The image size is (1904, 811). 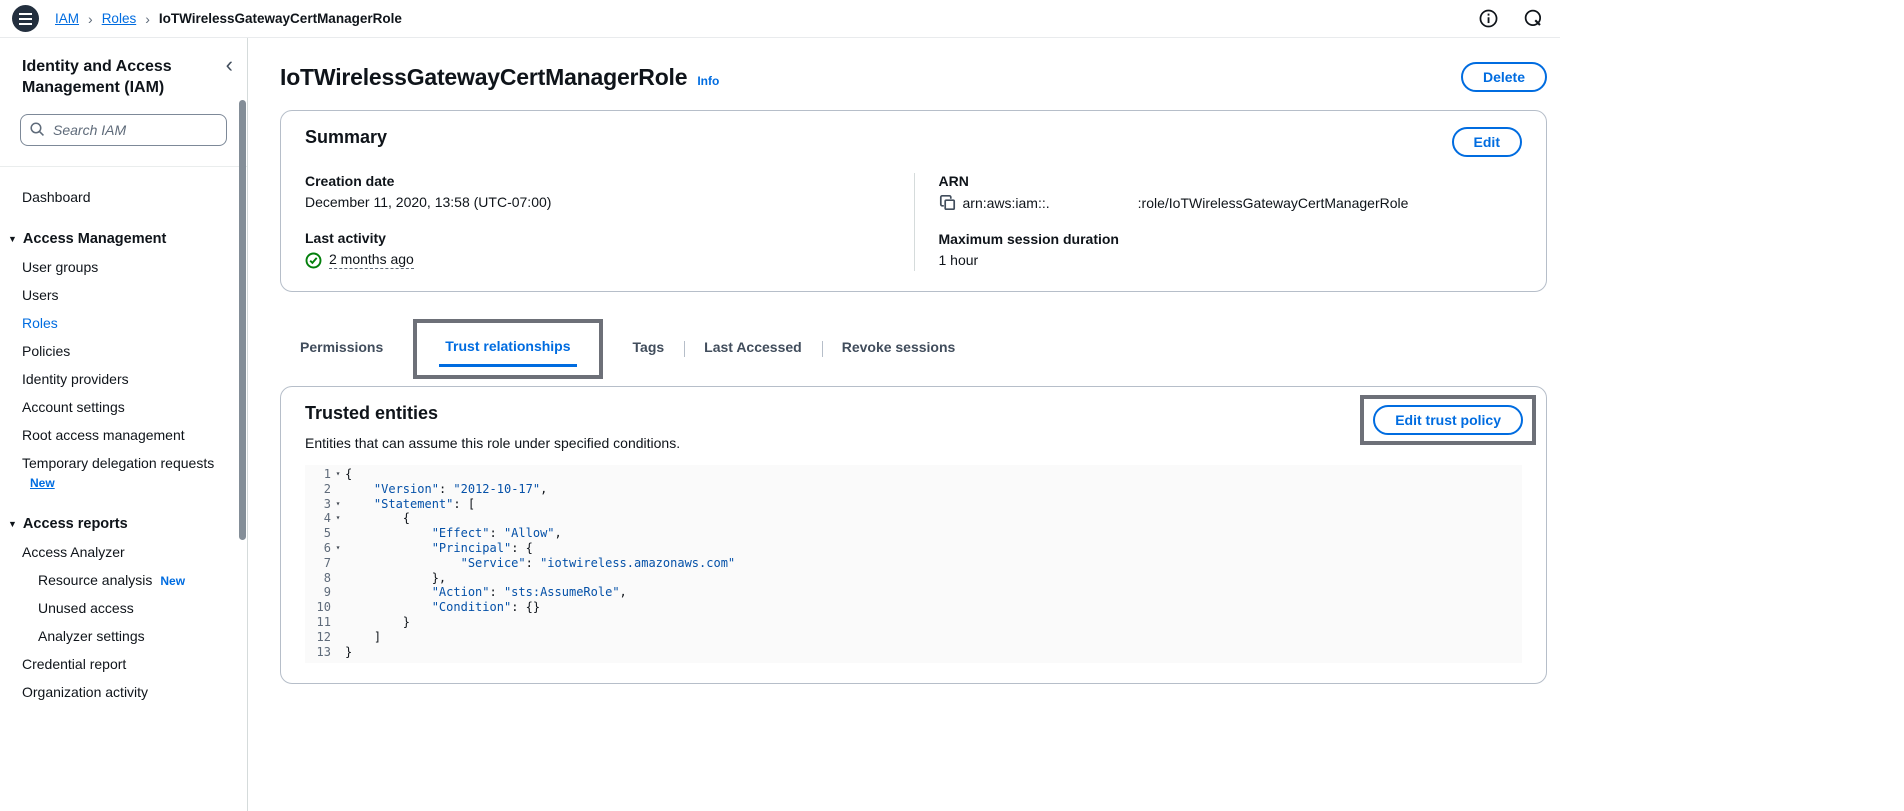 I want to click on copy-icon, so click(x=947, y=202).